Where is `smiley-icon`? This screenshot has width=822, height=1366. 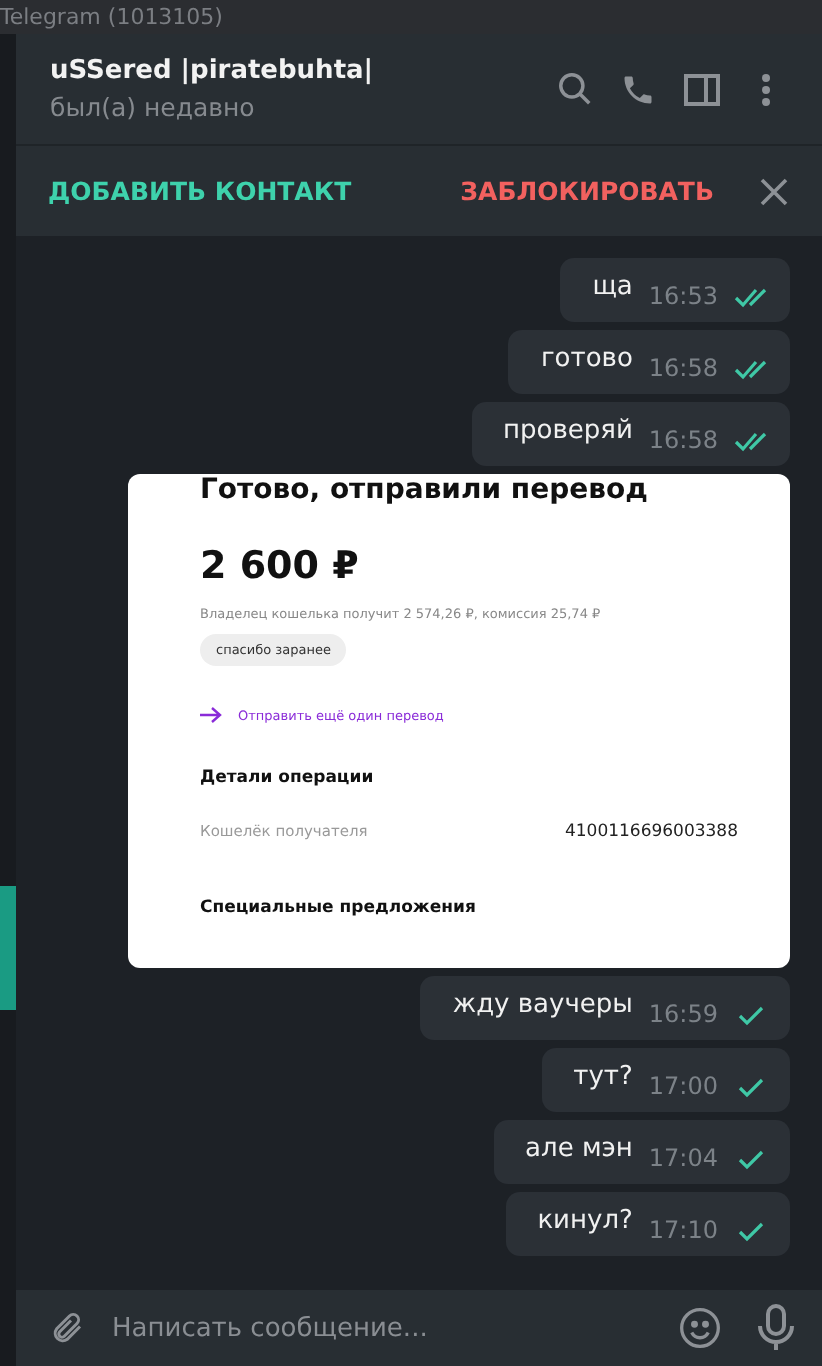 smiley-icon is located at coordinates (700, 1328).